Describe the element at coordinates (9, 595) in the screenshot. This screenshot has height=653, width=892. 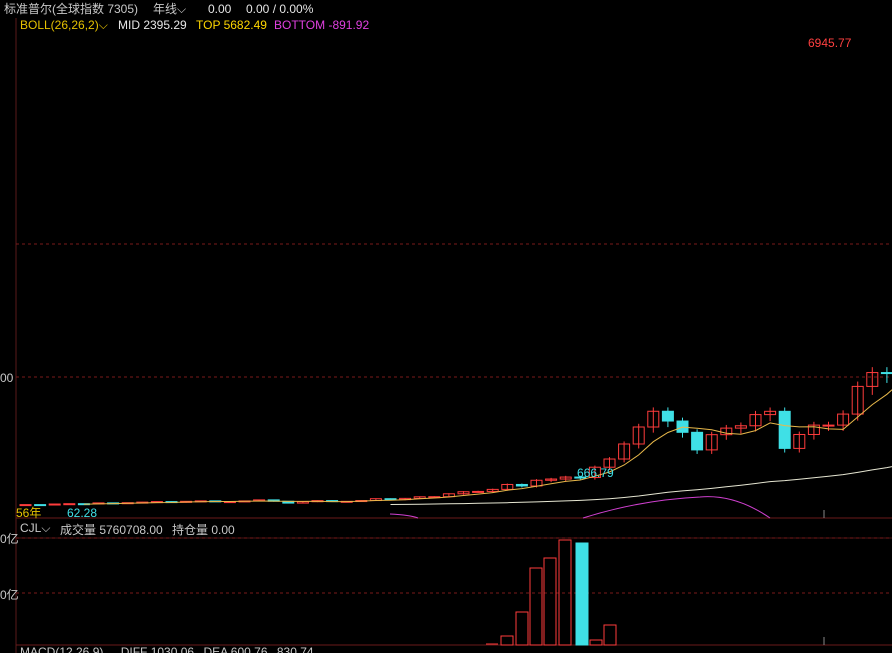
I see `volume-axis-label-lower: 0亿` at that location.